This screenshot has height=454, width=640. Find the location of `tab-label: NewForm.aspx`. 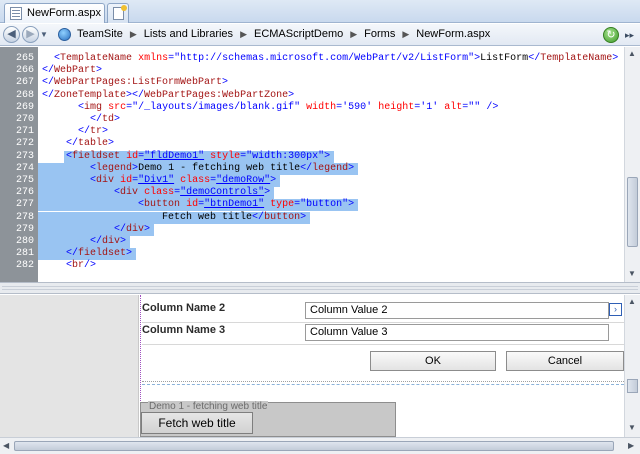

tab-label: NewForm.aspx is located at coordinates (64, 13).